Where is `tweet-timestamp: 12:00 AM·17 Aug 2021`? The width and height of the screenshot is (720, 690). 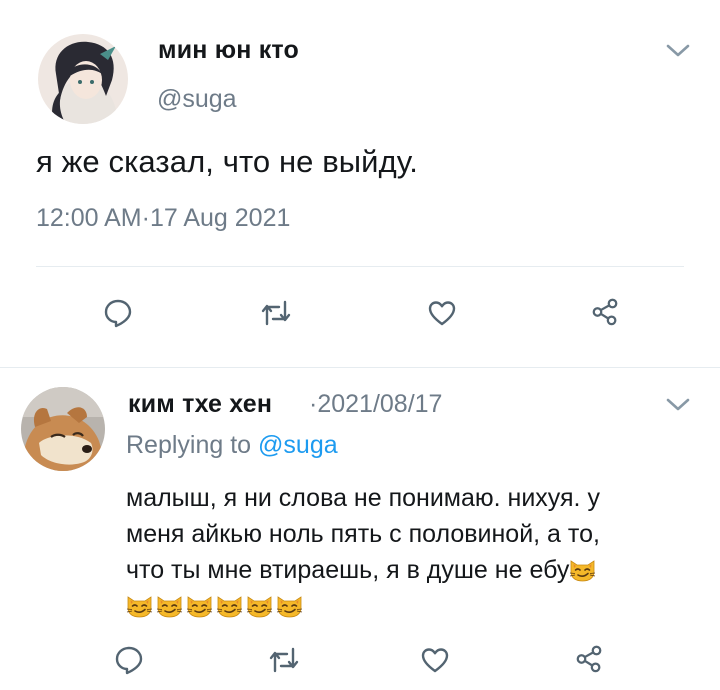
tweet-timestamp: 12:00 AM·17 Aug 2021 is located at coordinates (163, 218).